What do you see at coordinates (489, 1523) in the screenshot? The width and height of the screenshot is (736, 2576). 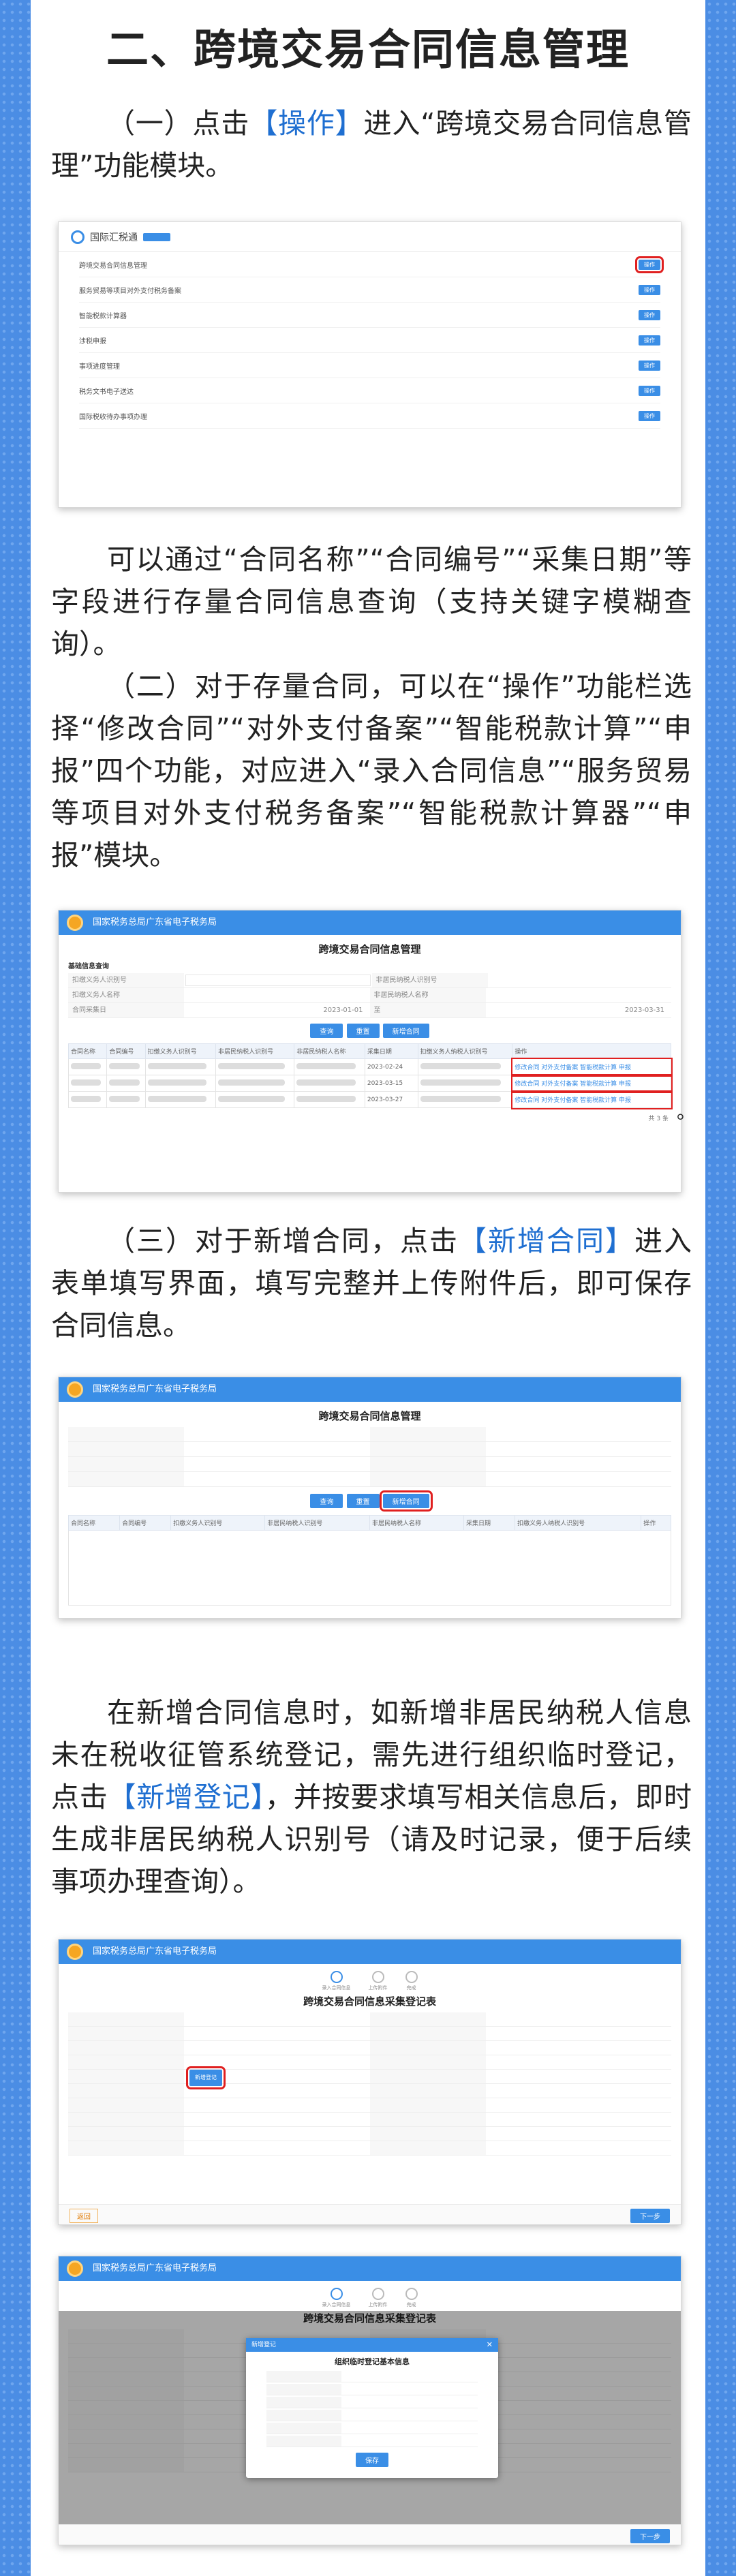 I see `column-header: 采集日期` at bounding box center [489, 1523].